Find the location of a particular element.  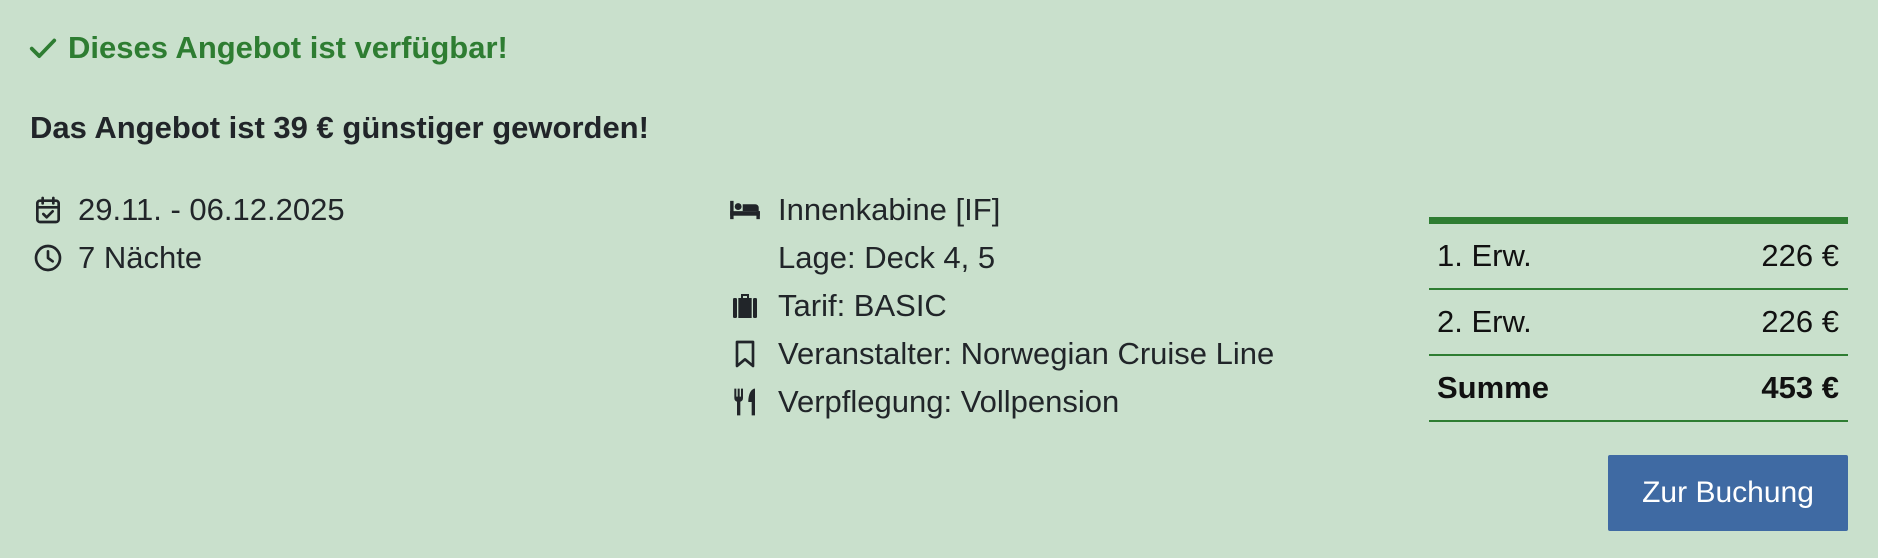

cabin-type: Innenkabine [IF] is located at coordinates (889, 209).